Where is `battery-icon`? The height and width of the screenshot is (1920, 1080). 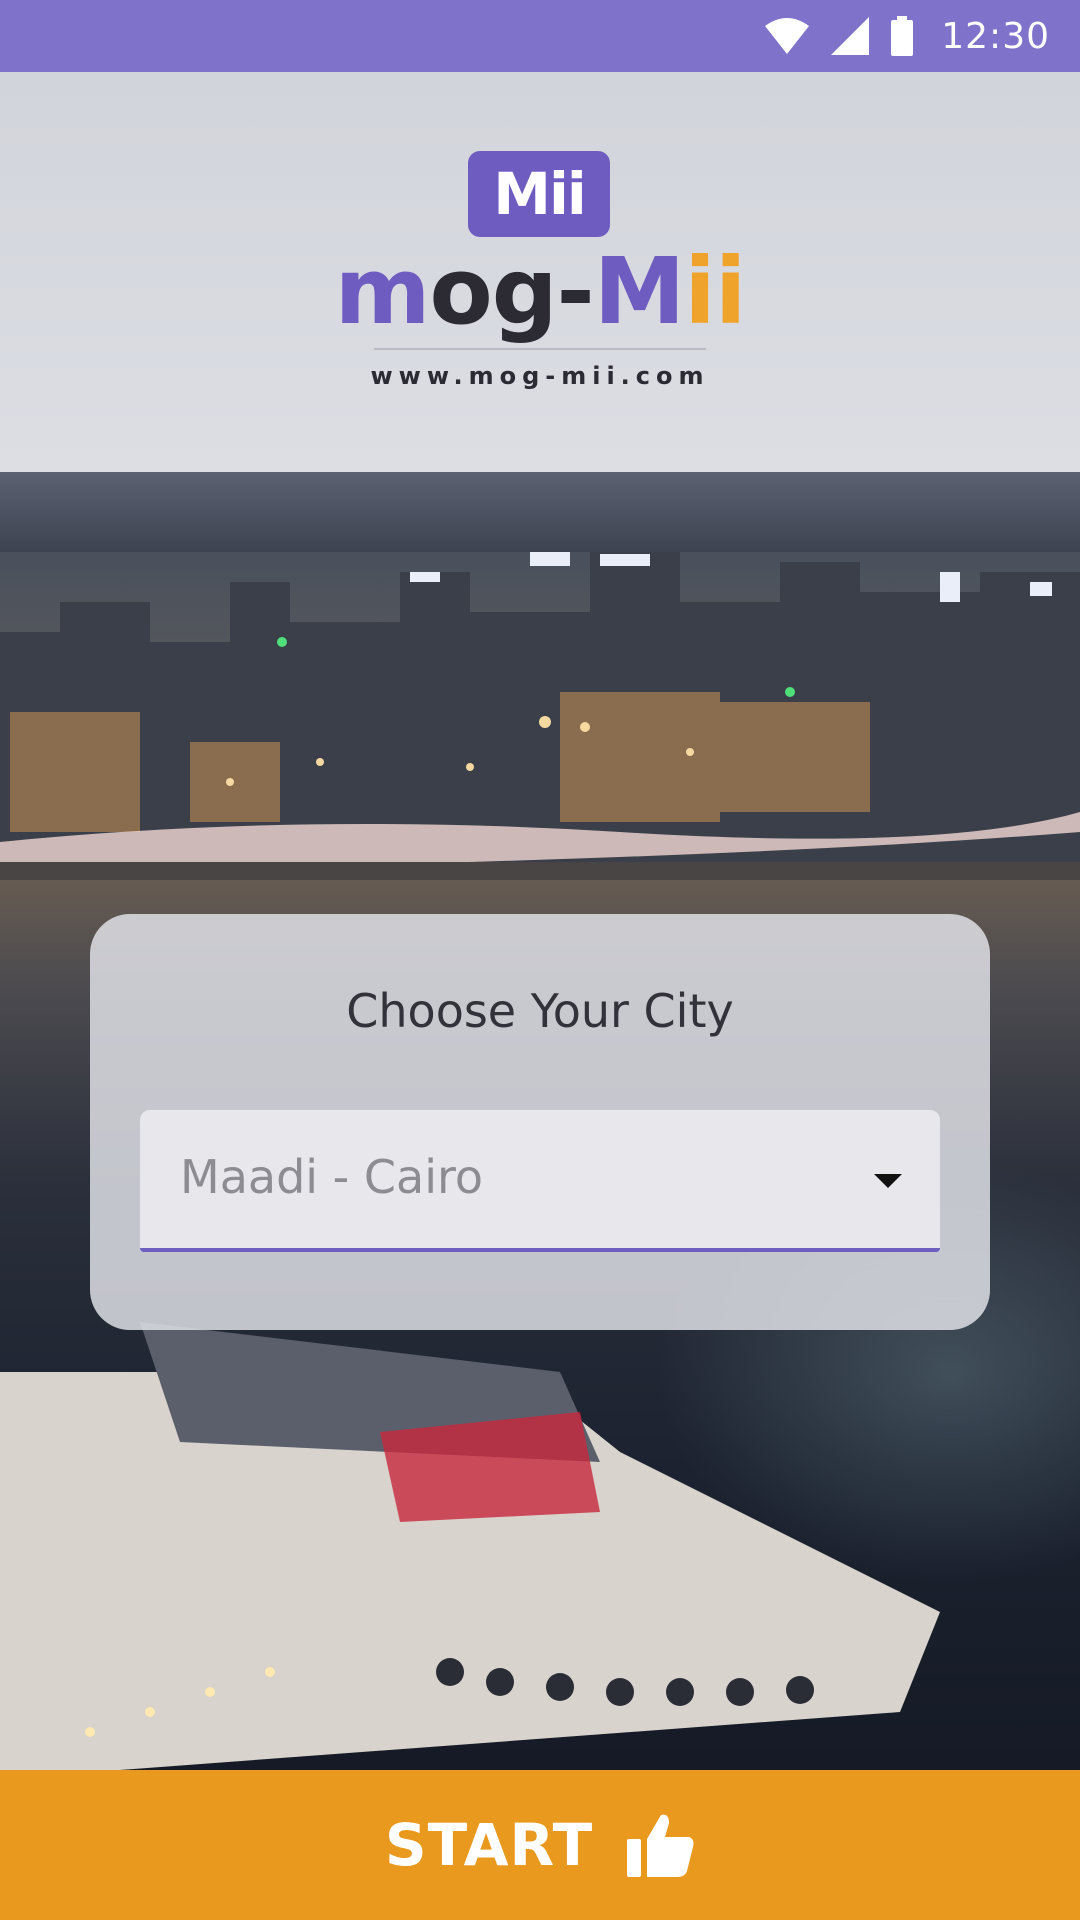 battery-icon is located at coordinates (902, 36).